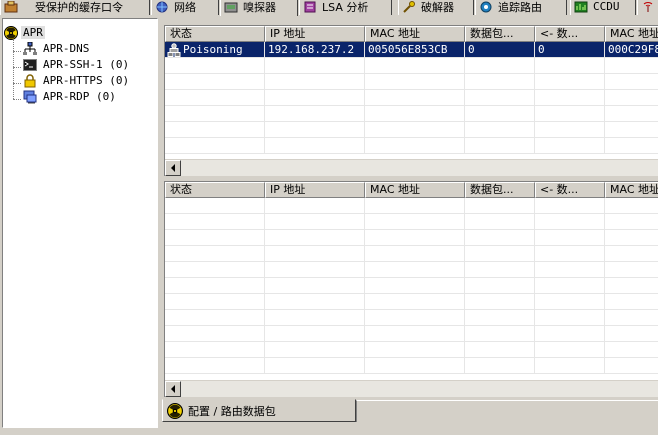 This screenshot has height=435, width=658. I want to click on bottom-tab-strip, so click(507, 411).